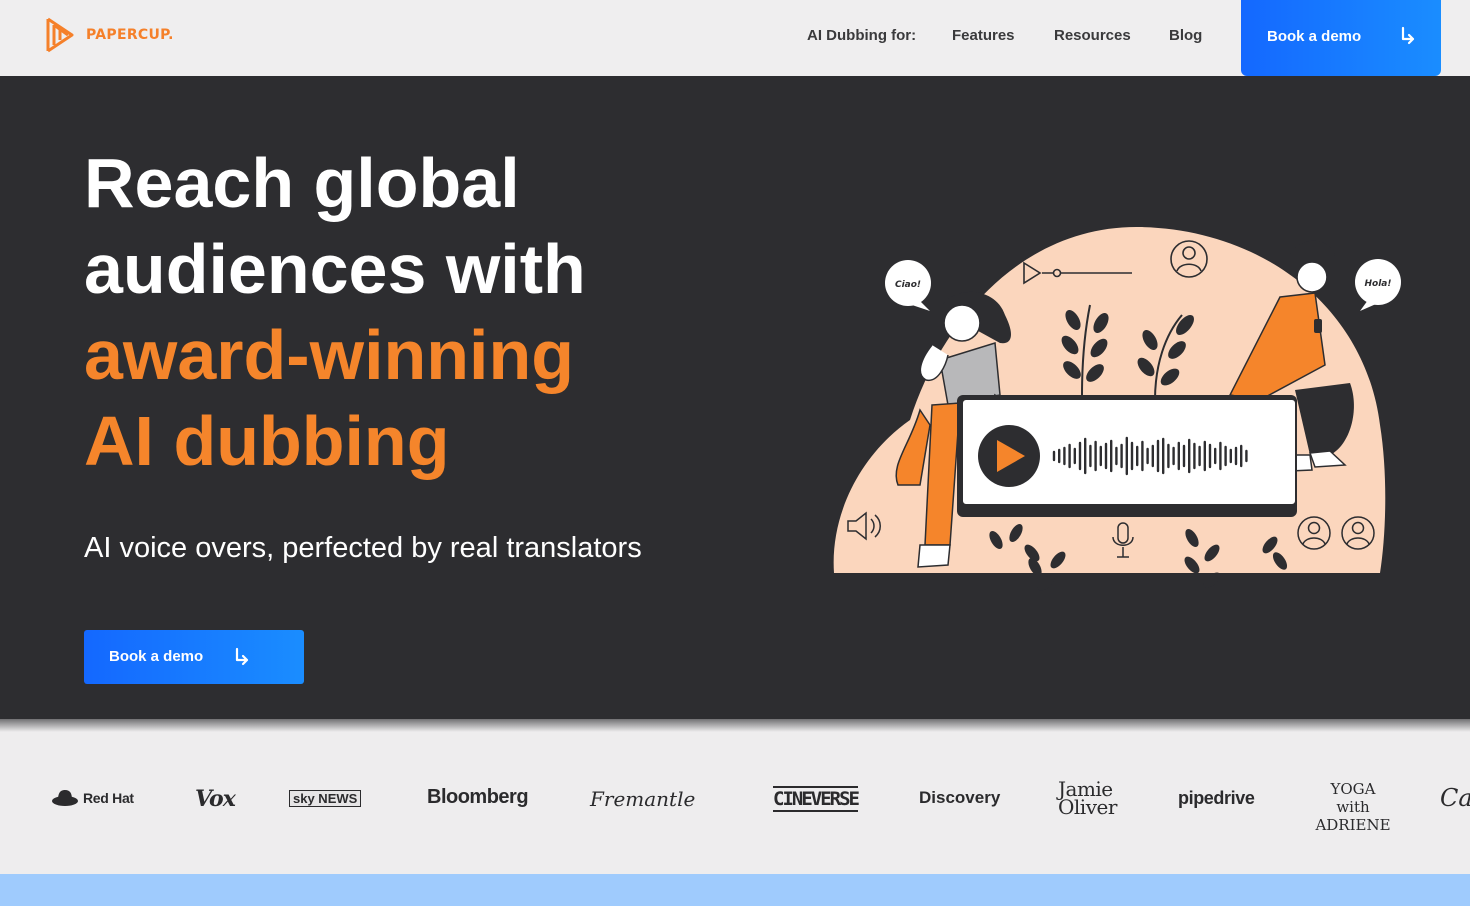 This screenshot has height=906, width=1470. Describe the element at coordinates (1087, 798) in the screenshot. I see `logo-jamie-oliver: Jamie Oliver` at that location.